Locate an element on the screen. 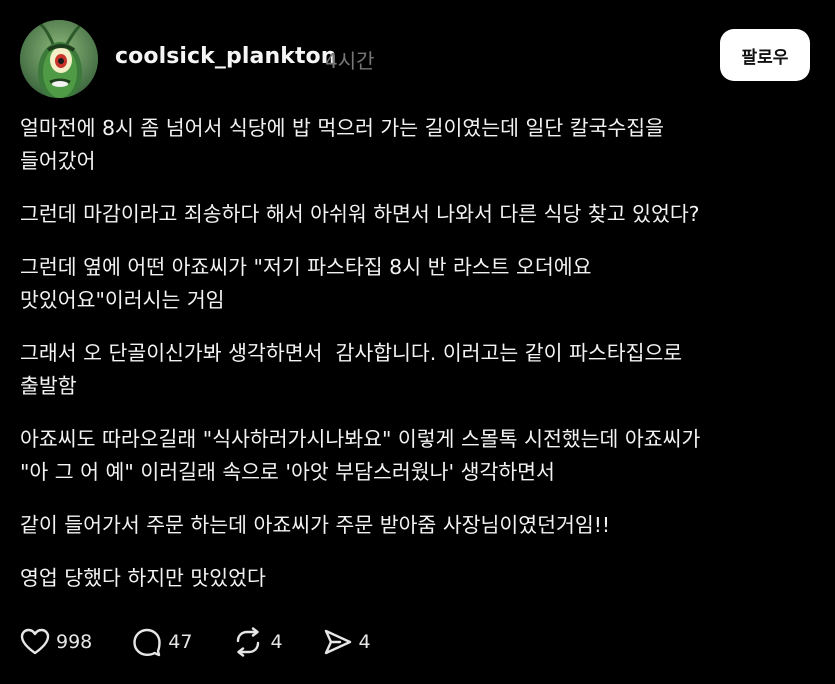  post-timestamp: 4시간 is located at coordinates (350, 61).